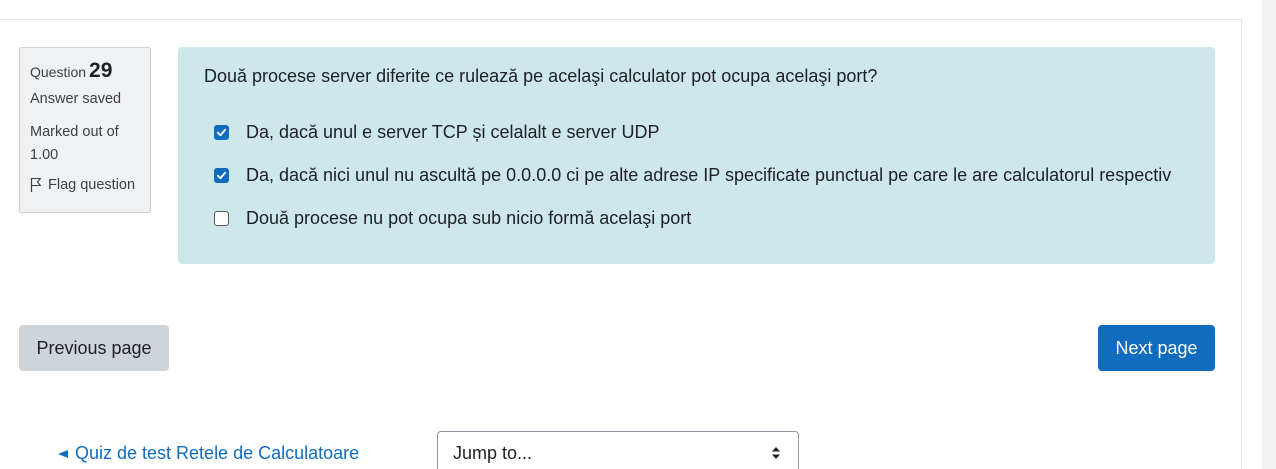 The height and width of the screenshot is (469, 1276). Describe the element at coordinates (36, 184) in the screenshot. I see `flag-icon` at that location.